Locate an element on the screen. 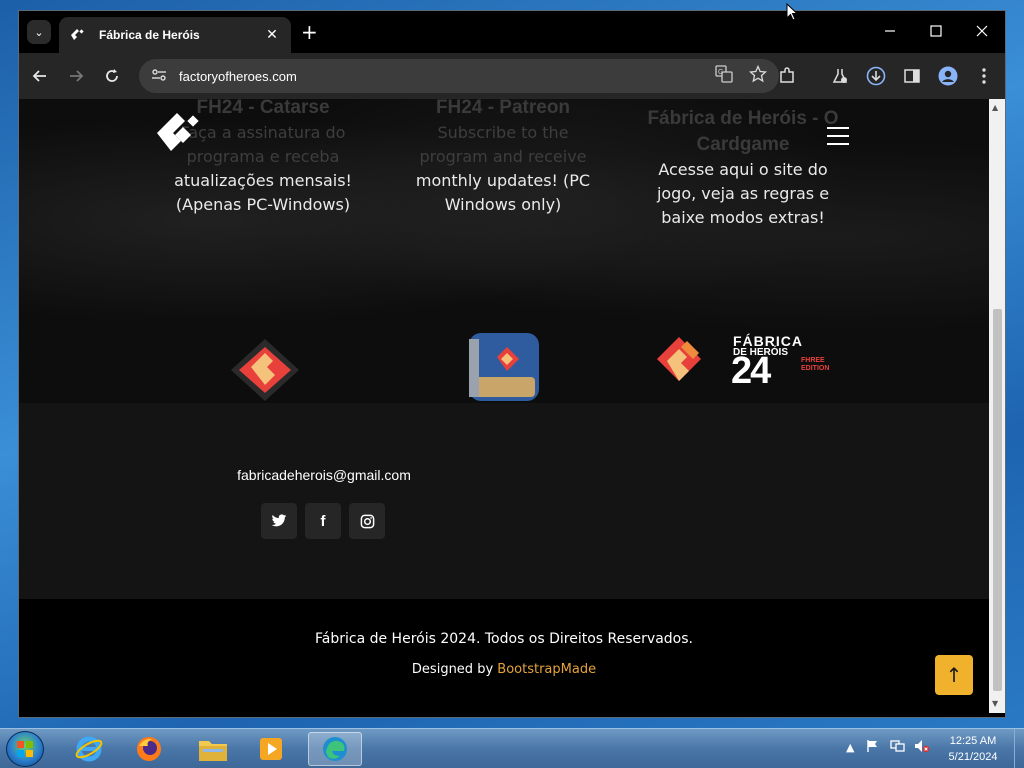 Image resolution: width=1024 pixels, height=768 pixels. designed-by: Designed by BootstrapMade is located at coordinates (504, 669).